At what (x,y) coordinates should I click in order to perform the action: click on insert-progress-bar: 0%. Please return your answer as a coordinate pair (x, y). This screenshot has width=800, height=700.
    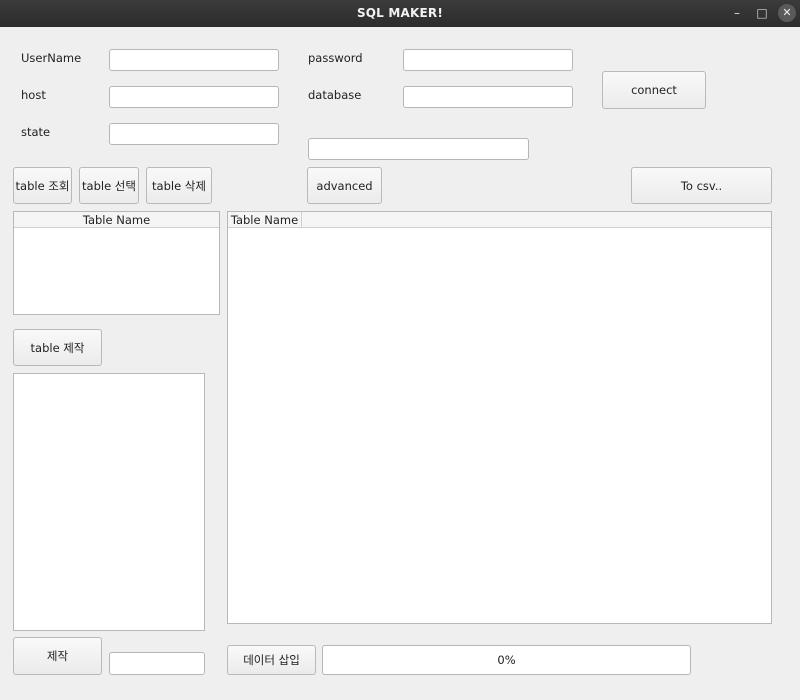
    Looking at the image, I should click on (506, 660).